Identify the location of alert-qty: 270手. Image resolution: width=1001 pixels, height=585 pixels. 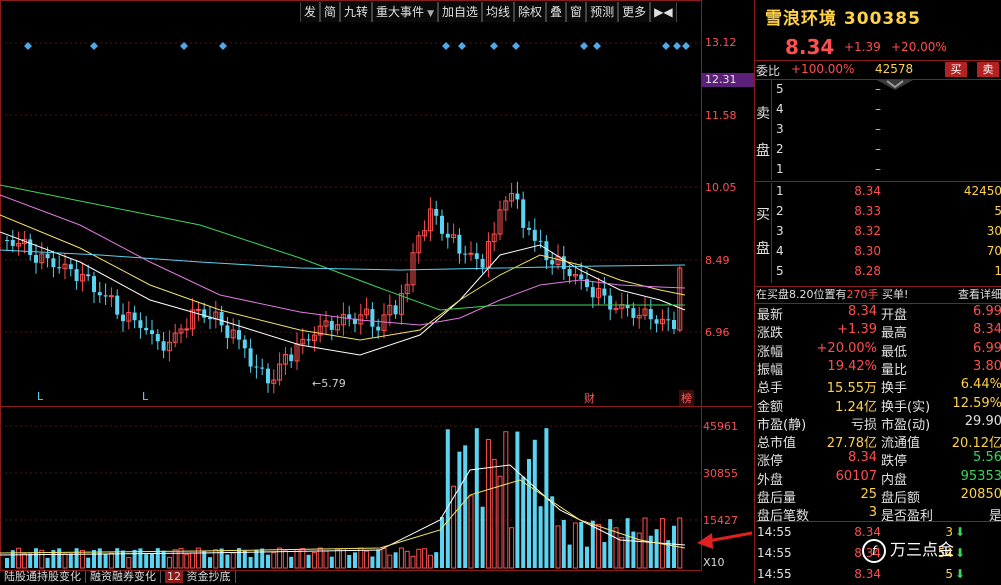
(862, 294).